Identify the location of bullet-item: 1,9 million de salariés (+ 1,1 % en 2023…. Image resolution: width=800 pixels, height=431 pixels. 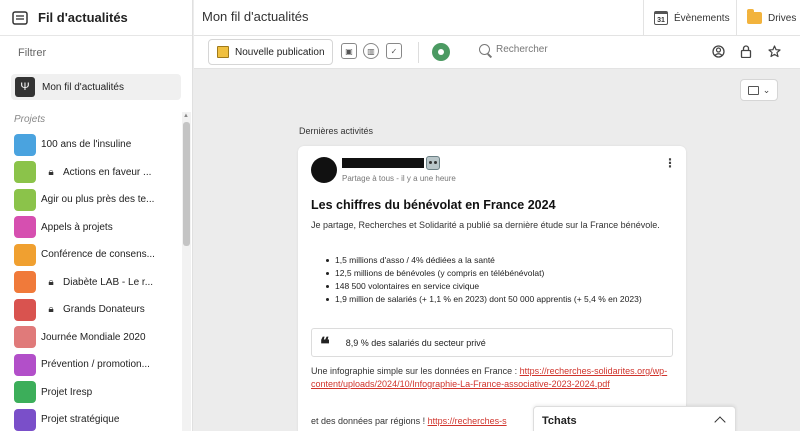
(500, 299).